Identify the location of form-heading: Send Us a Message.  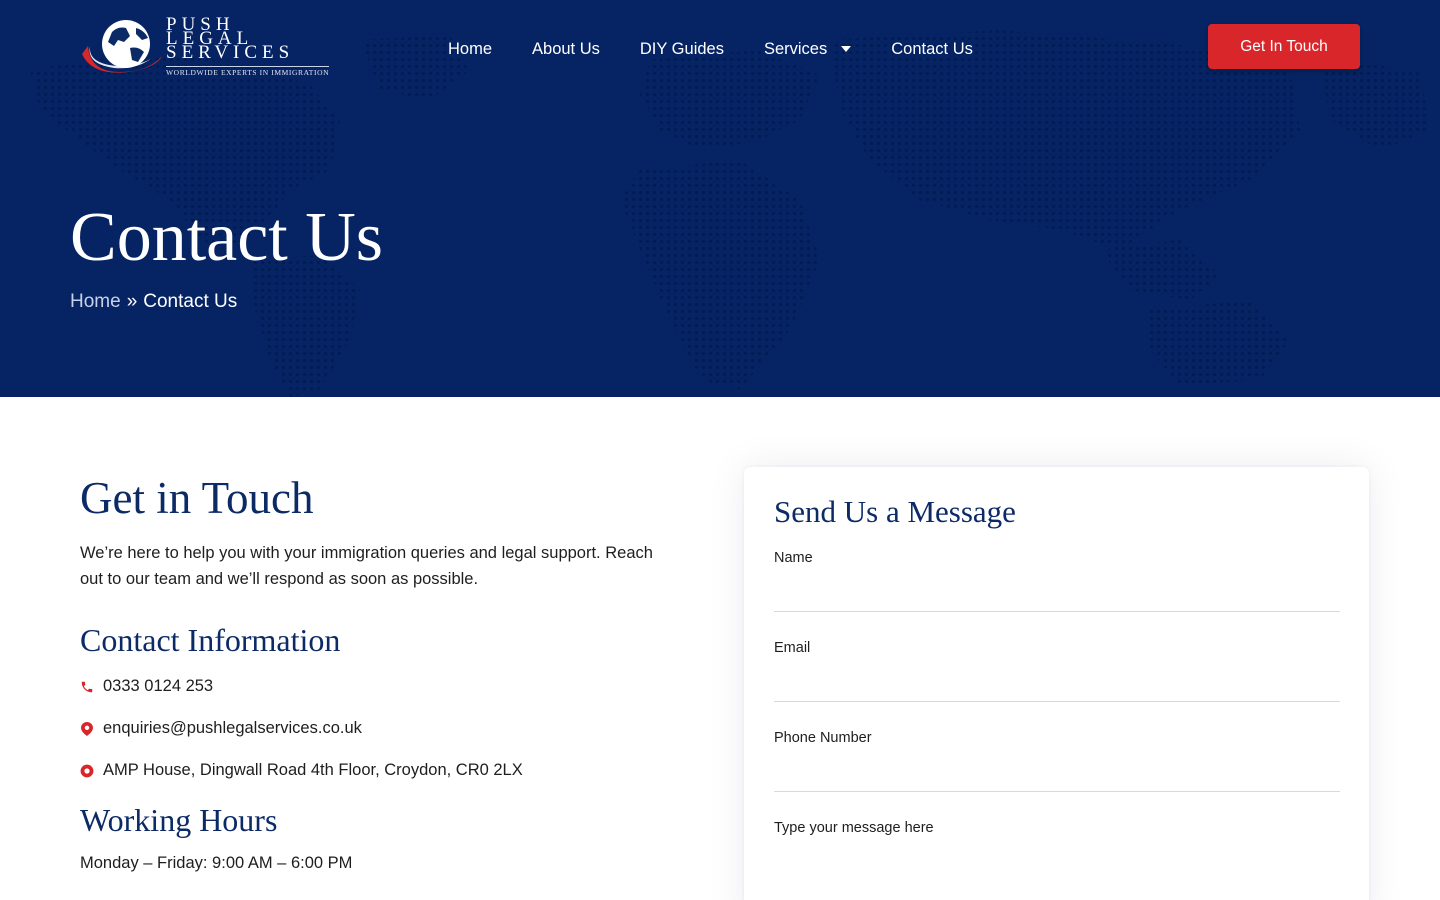
(895, 511).